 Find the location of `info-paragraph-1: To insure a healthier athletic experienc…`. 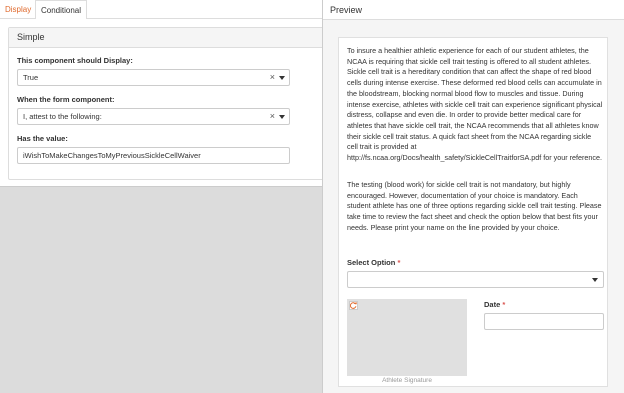

info-paragraph-1: To insure a healthier athletic experienc… is located at coordinates (475, 104).